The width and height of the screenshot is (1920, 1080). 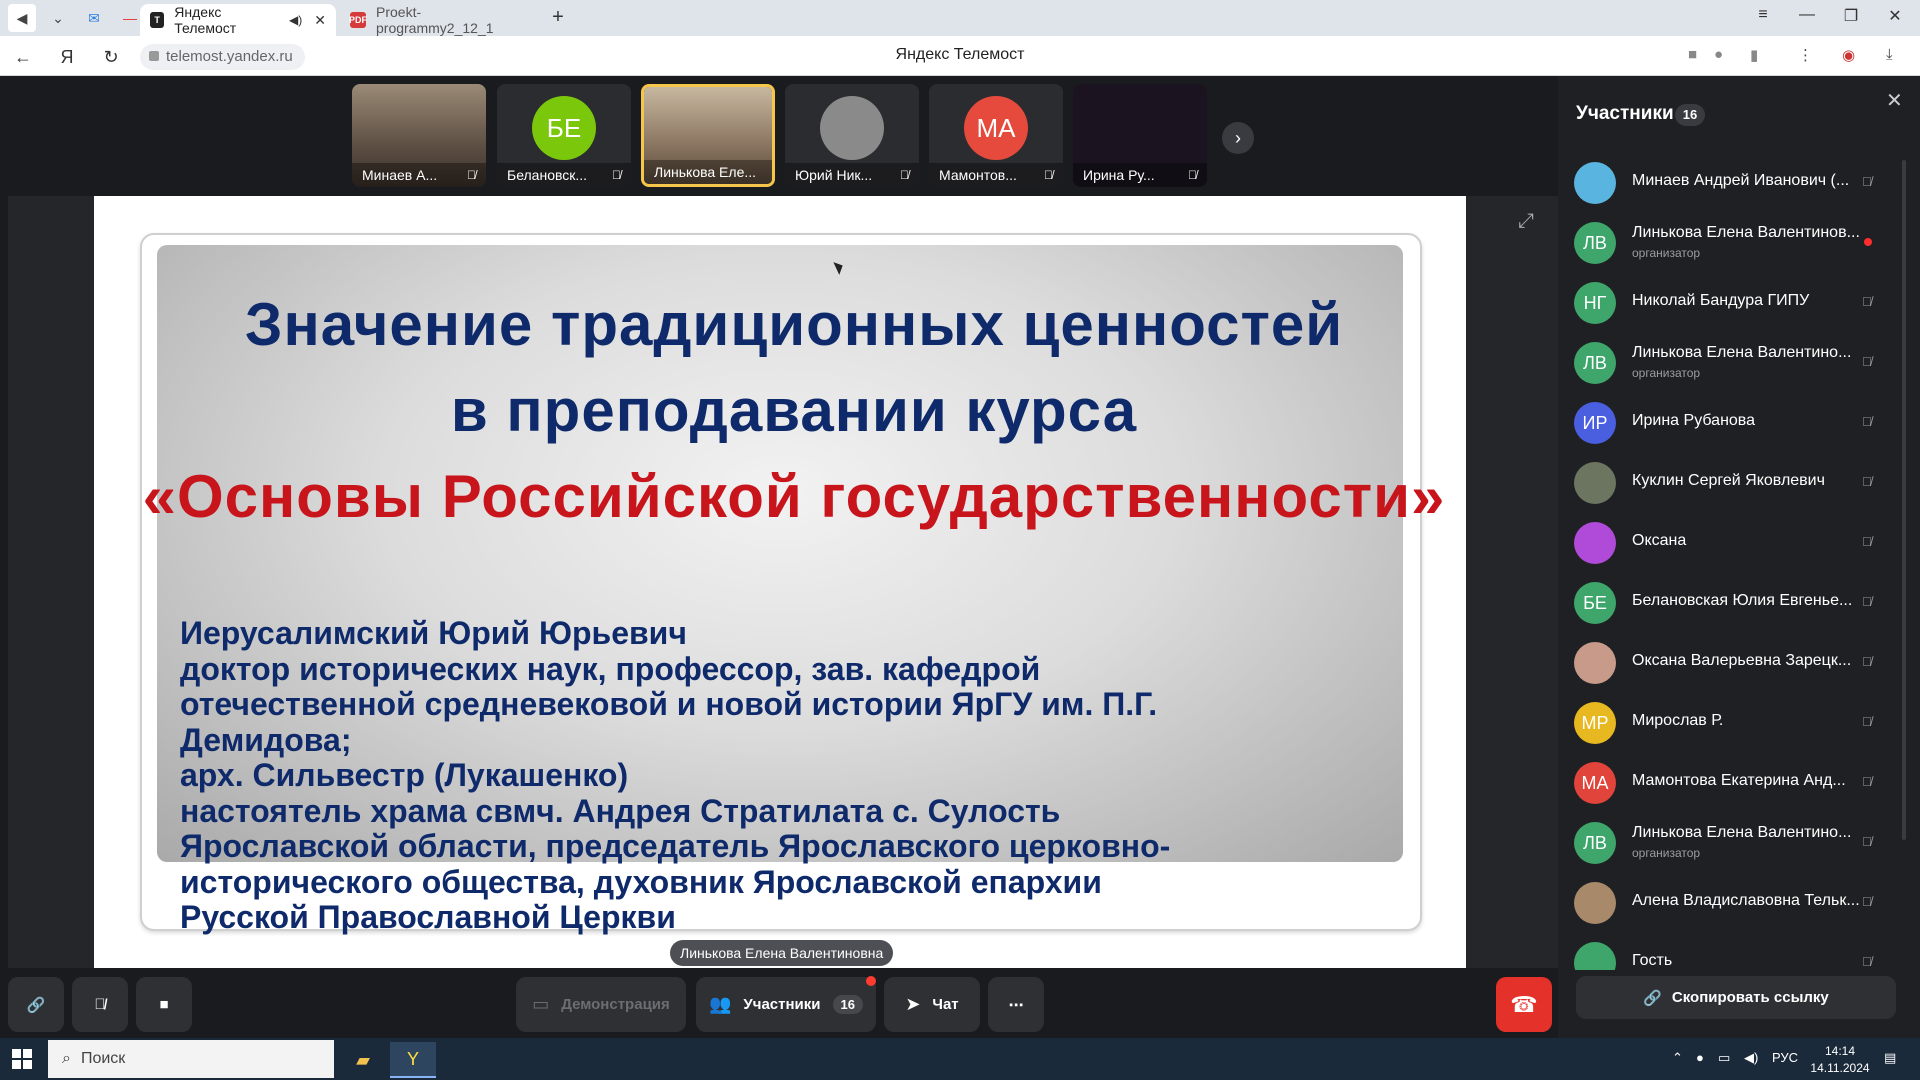 What do you see at coordinates (1739, 662) in the screenshot?
I see `participant-list-item: Оксана Валерьевна Зарецк... 🎙̸` at bounding box center [1739, 662].